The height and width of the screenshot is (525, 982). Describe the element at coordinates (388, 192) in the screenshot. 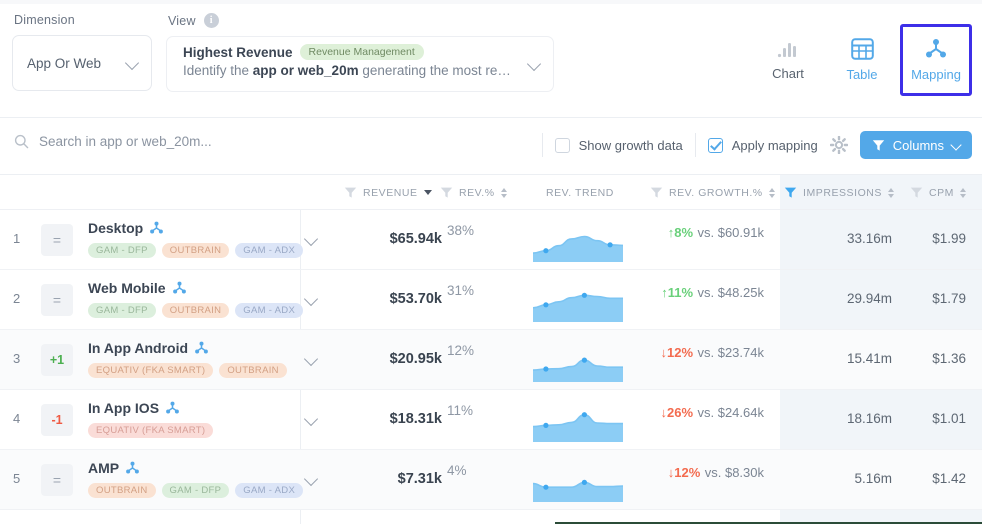

I see `column-header-revenue: REVENUE` at that location.